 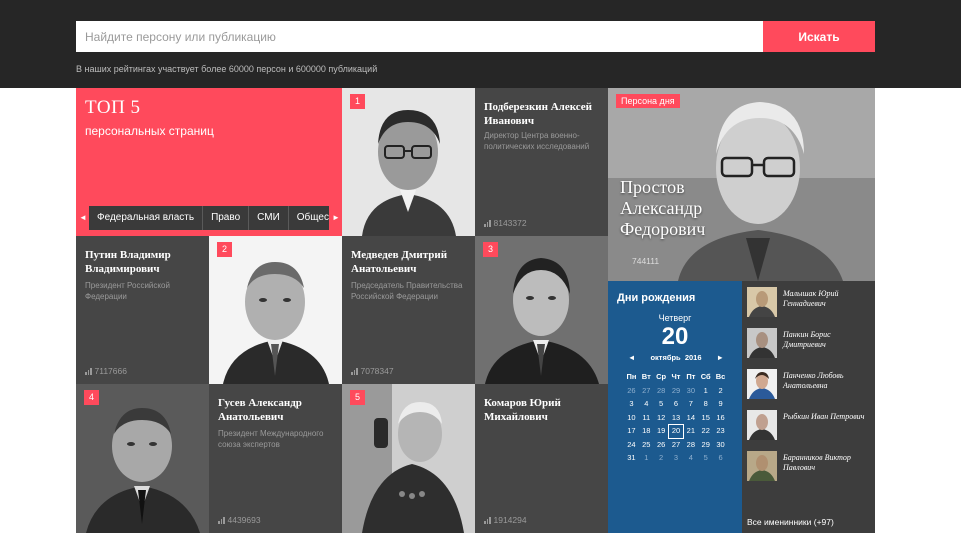 What do you see at coordinates (420, 36) in the screenshot?
I see `search-input` at bounding box center [420, 36].